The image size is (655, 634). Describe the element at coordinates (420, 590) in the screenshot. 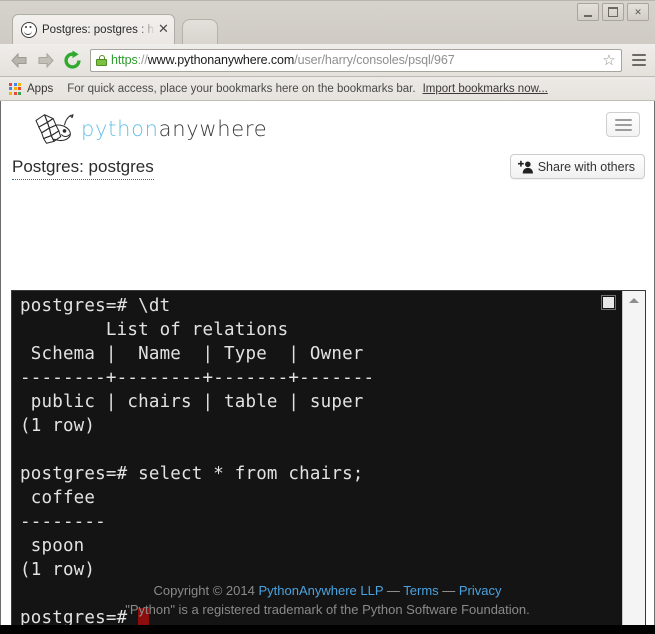

I see `terms-link: Terms` at that location.